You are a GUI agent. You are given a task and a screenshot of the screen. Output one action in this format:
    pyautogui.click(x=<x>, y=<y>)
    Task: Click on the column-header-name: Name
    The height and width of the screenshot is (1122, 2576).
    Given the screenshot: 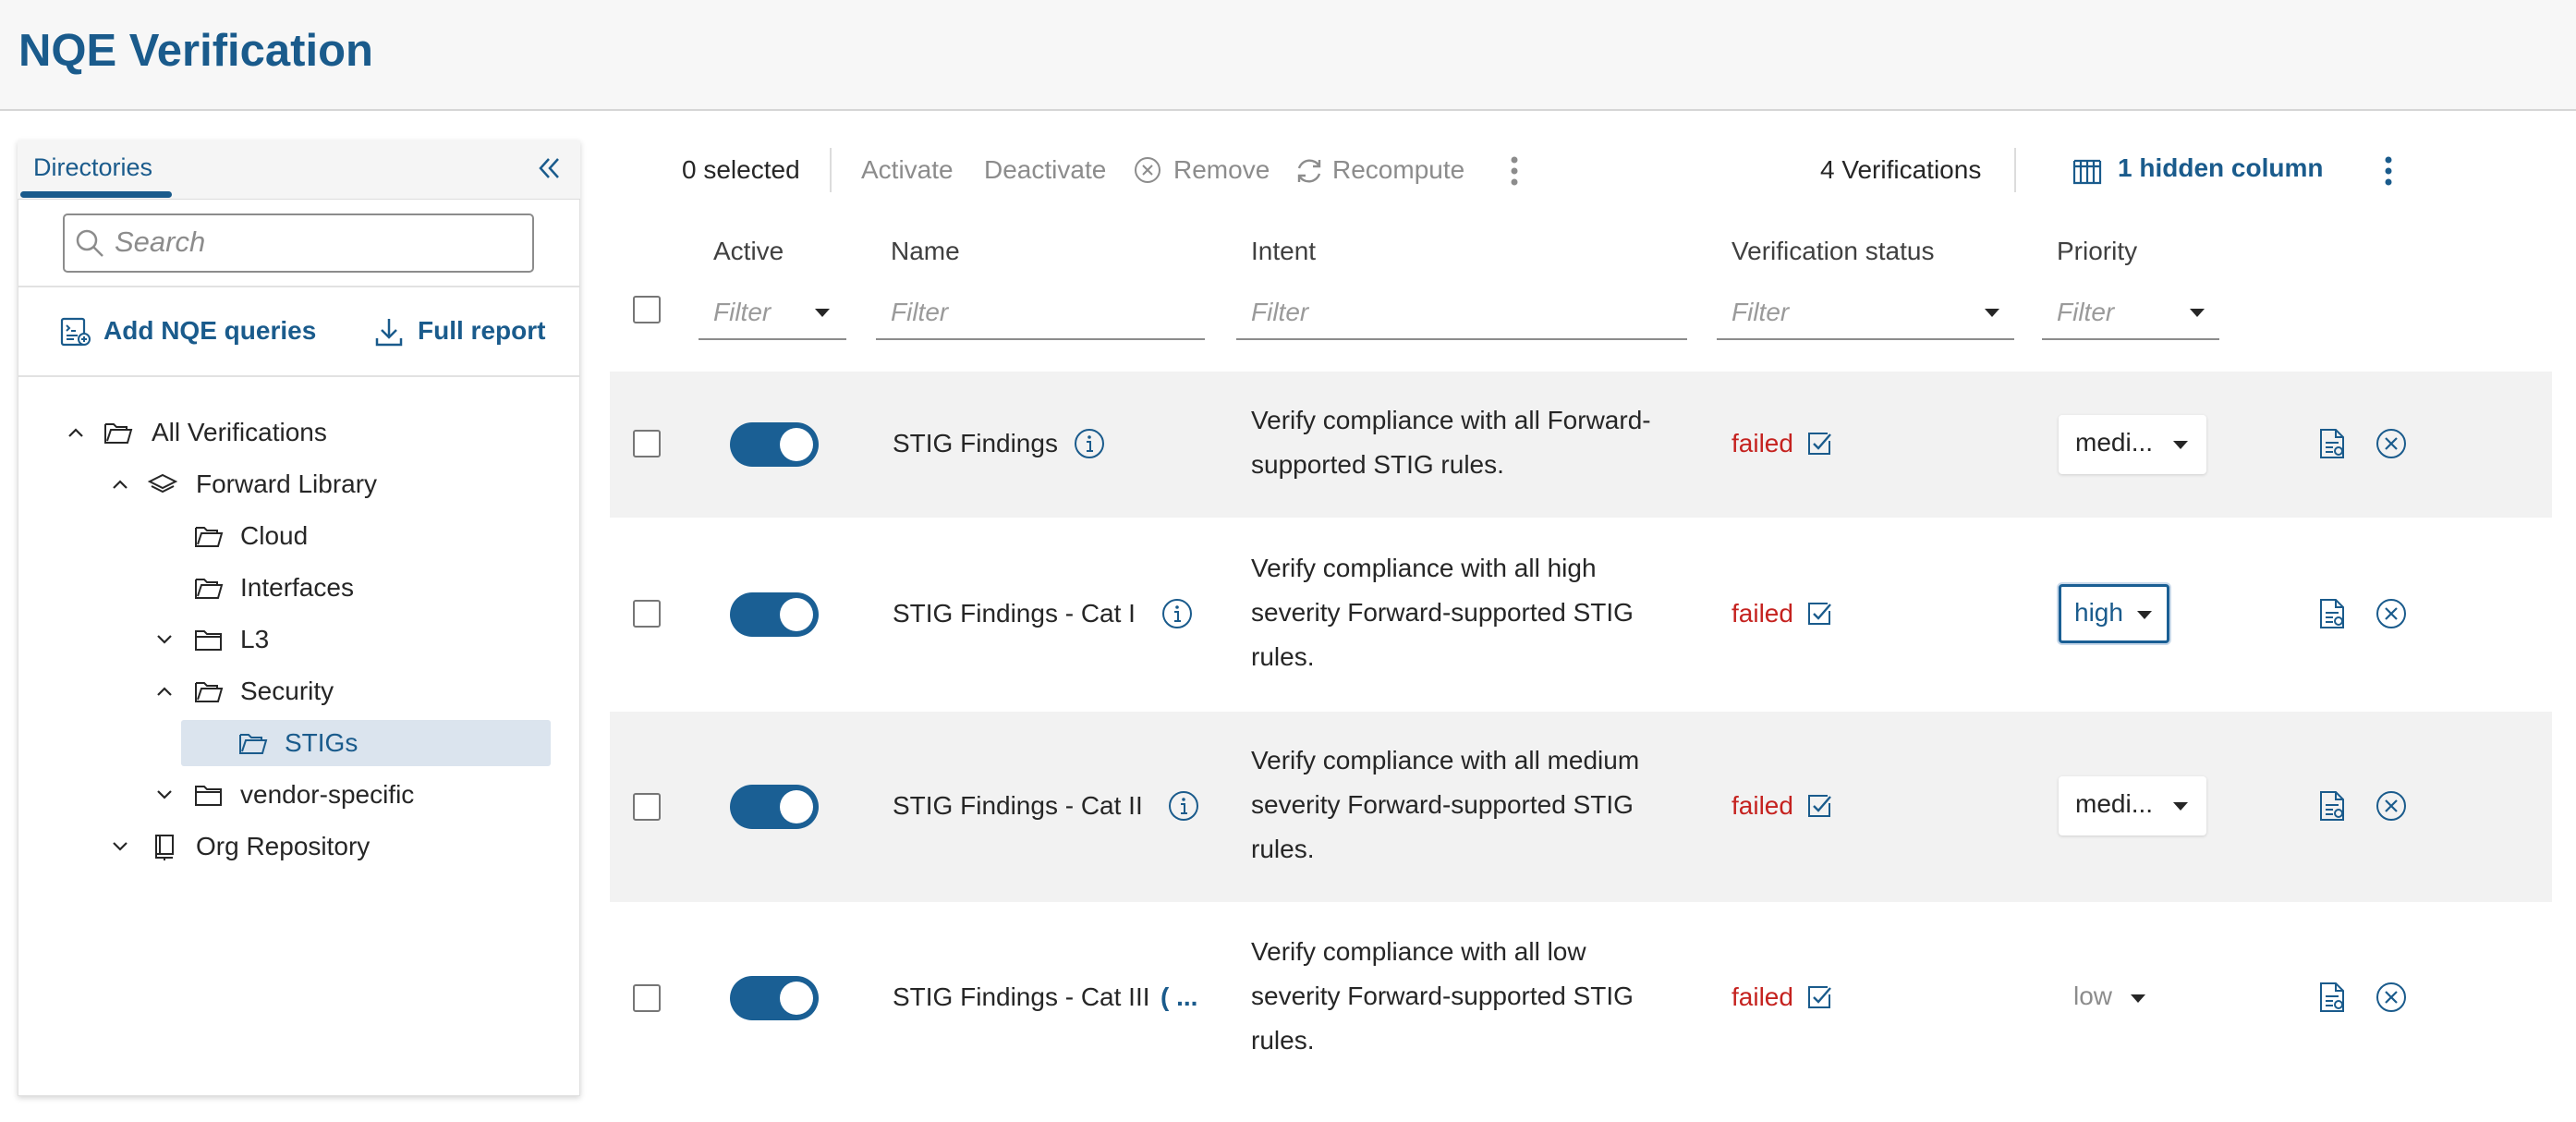 What is the action you would take?
    pyautogui.click(x=925, y=251)
    